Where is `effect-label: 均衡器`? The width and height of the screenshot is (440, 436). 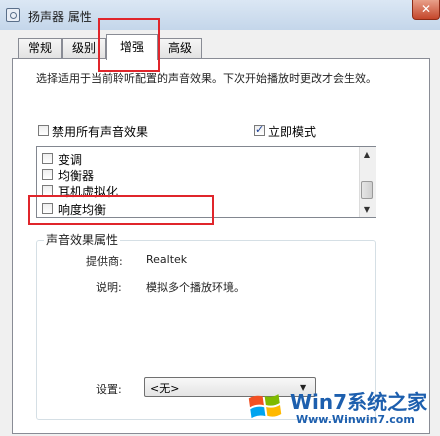
effect-label: 均衡器 is located at coordinates (76, 175).